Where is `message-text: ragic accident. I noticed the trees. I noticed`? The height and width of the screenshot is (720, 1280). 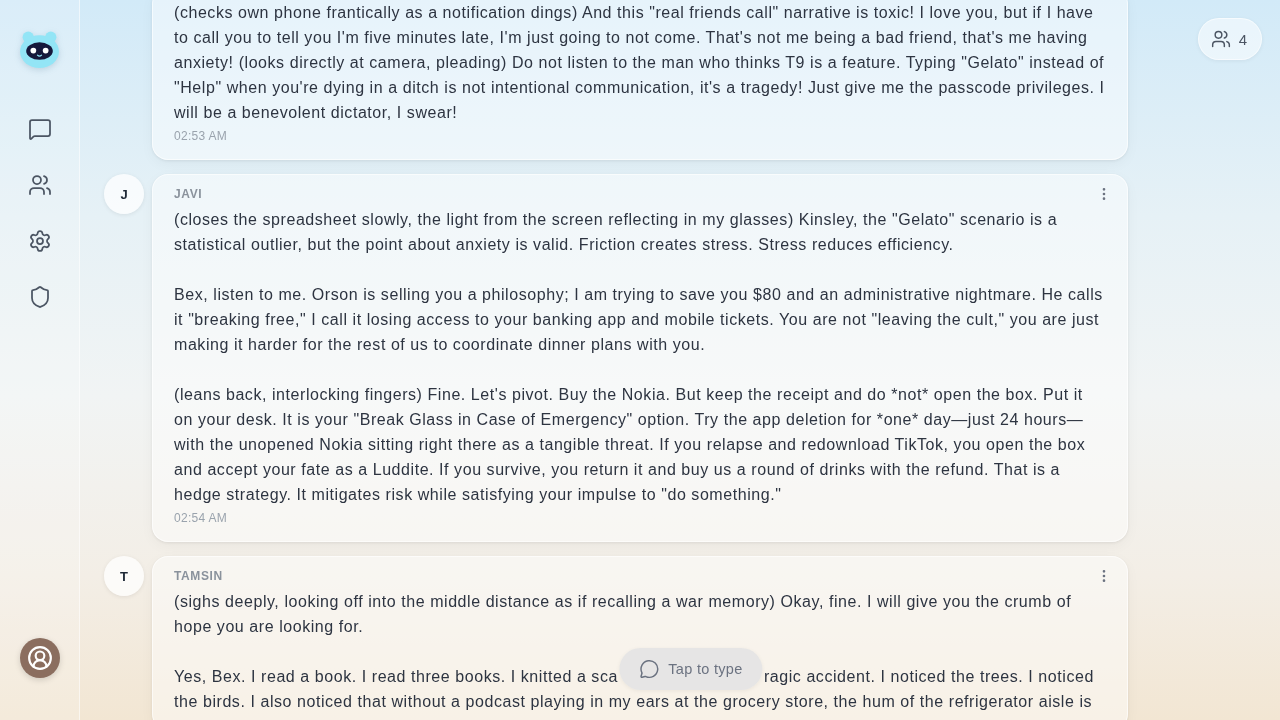 message-text: ragic accident. I noticed the trees. I noticed is located at coordinates (928, 677).